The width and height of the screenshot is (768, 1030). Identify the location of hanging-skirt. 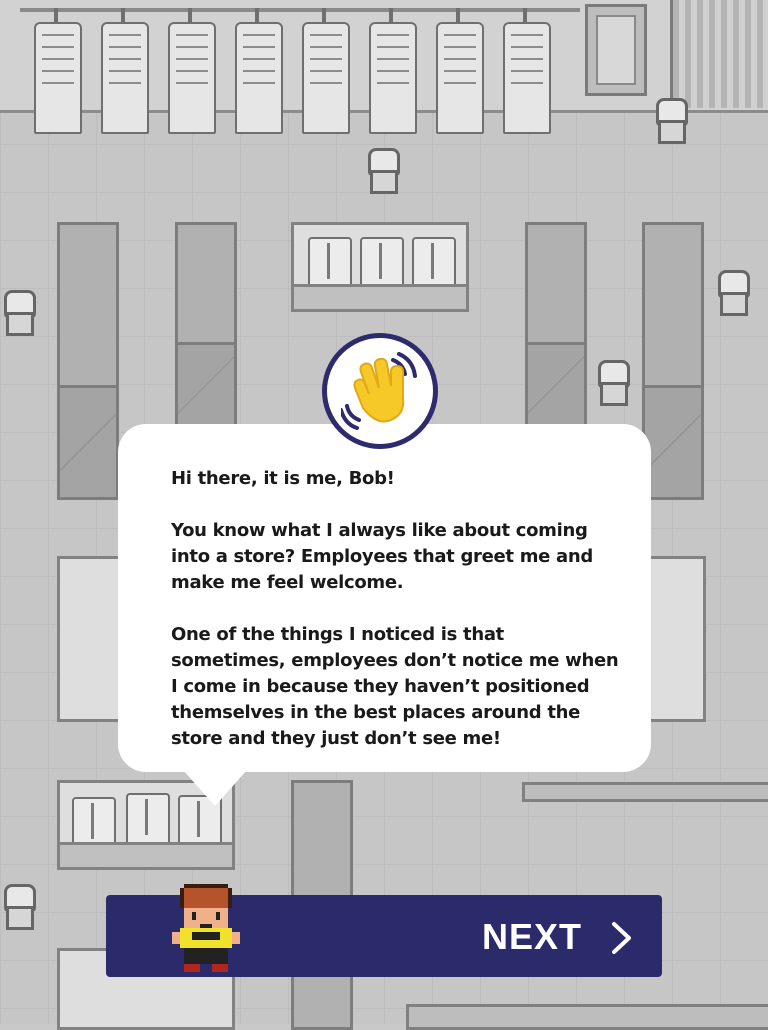
(190, 72).